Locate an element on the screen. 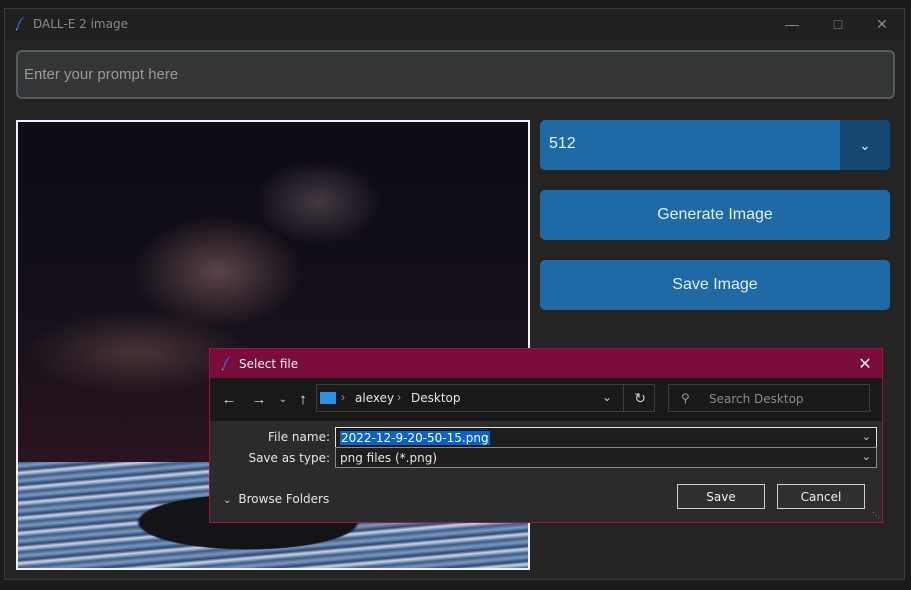 Image resolution: width=911 pixels, height=590 pixels. breadcrumb-alexey: alexey is located at coordinates (374, 398).